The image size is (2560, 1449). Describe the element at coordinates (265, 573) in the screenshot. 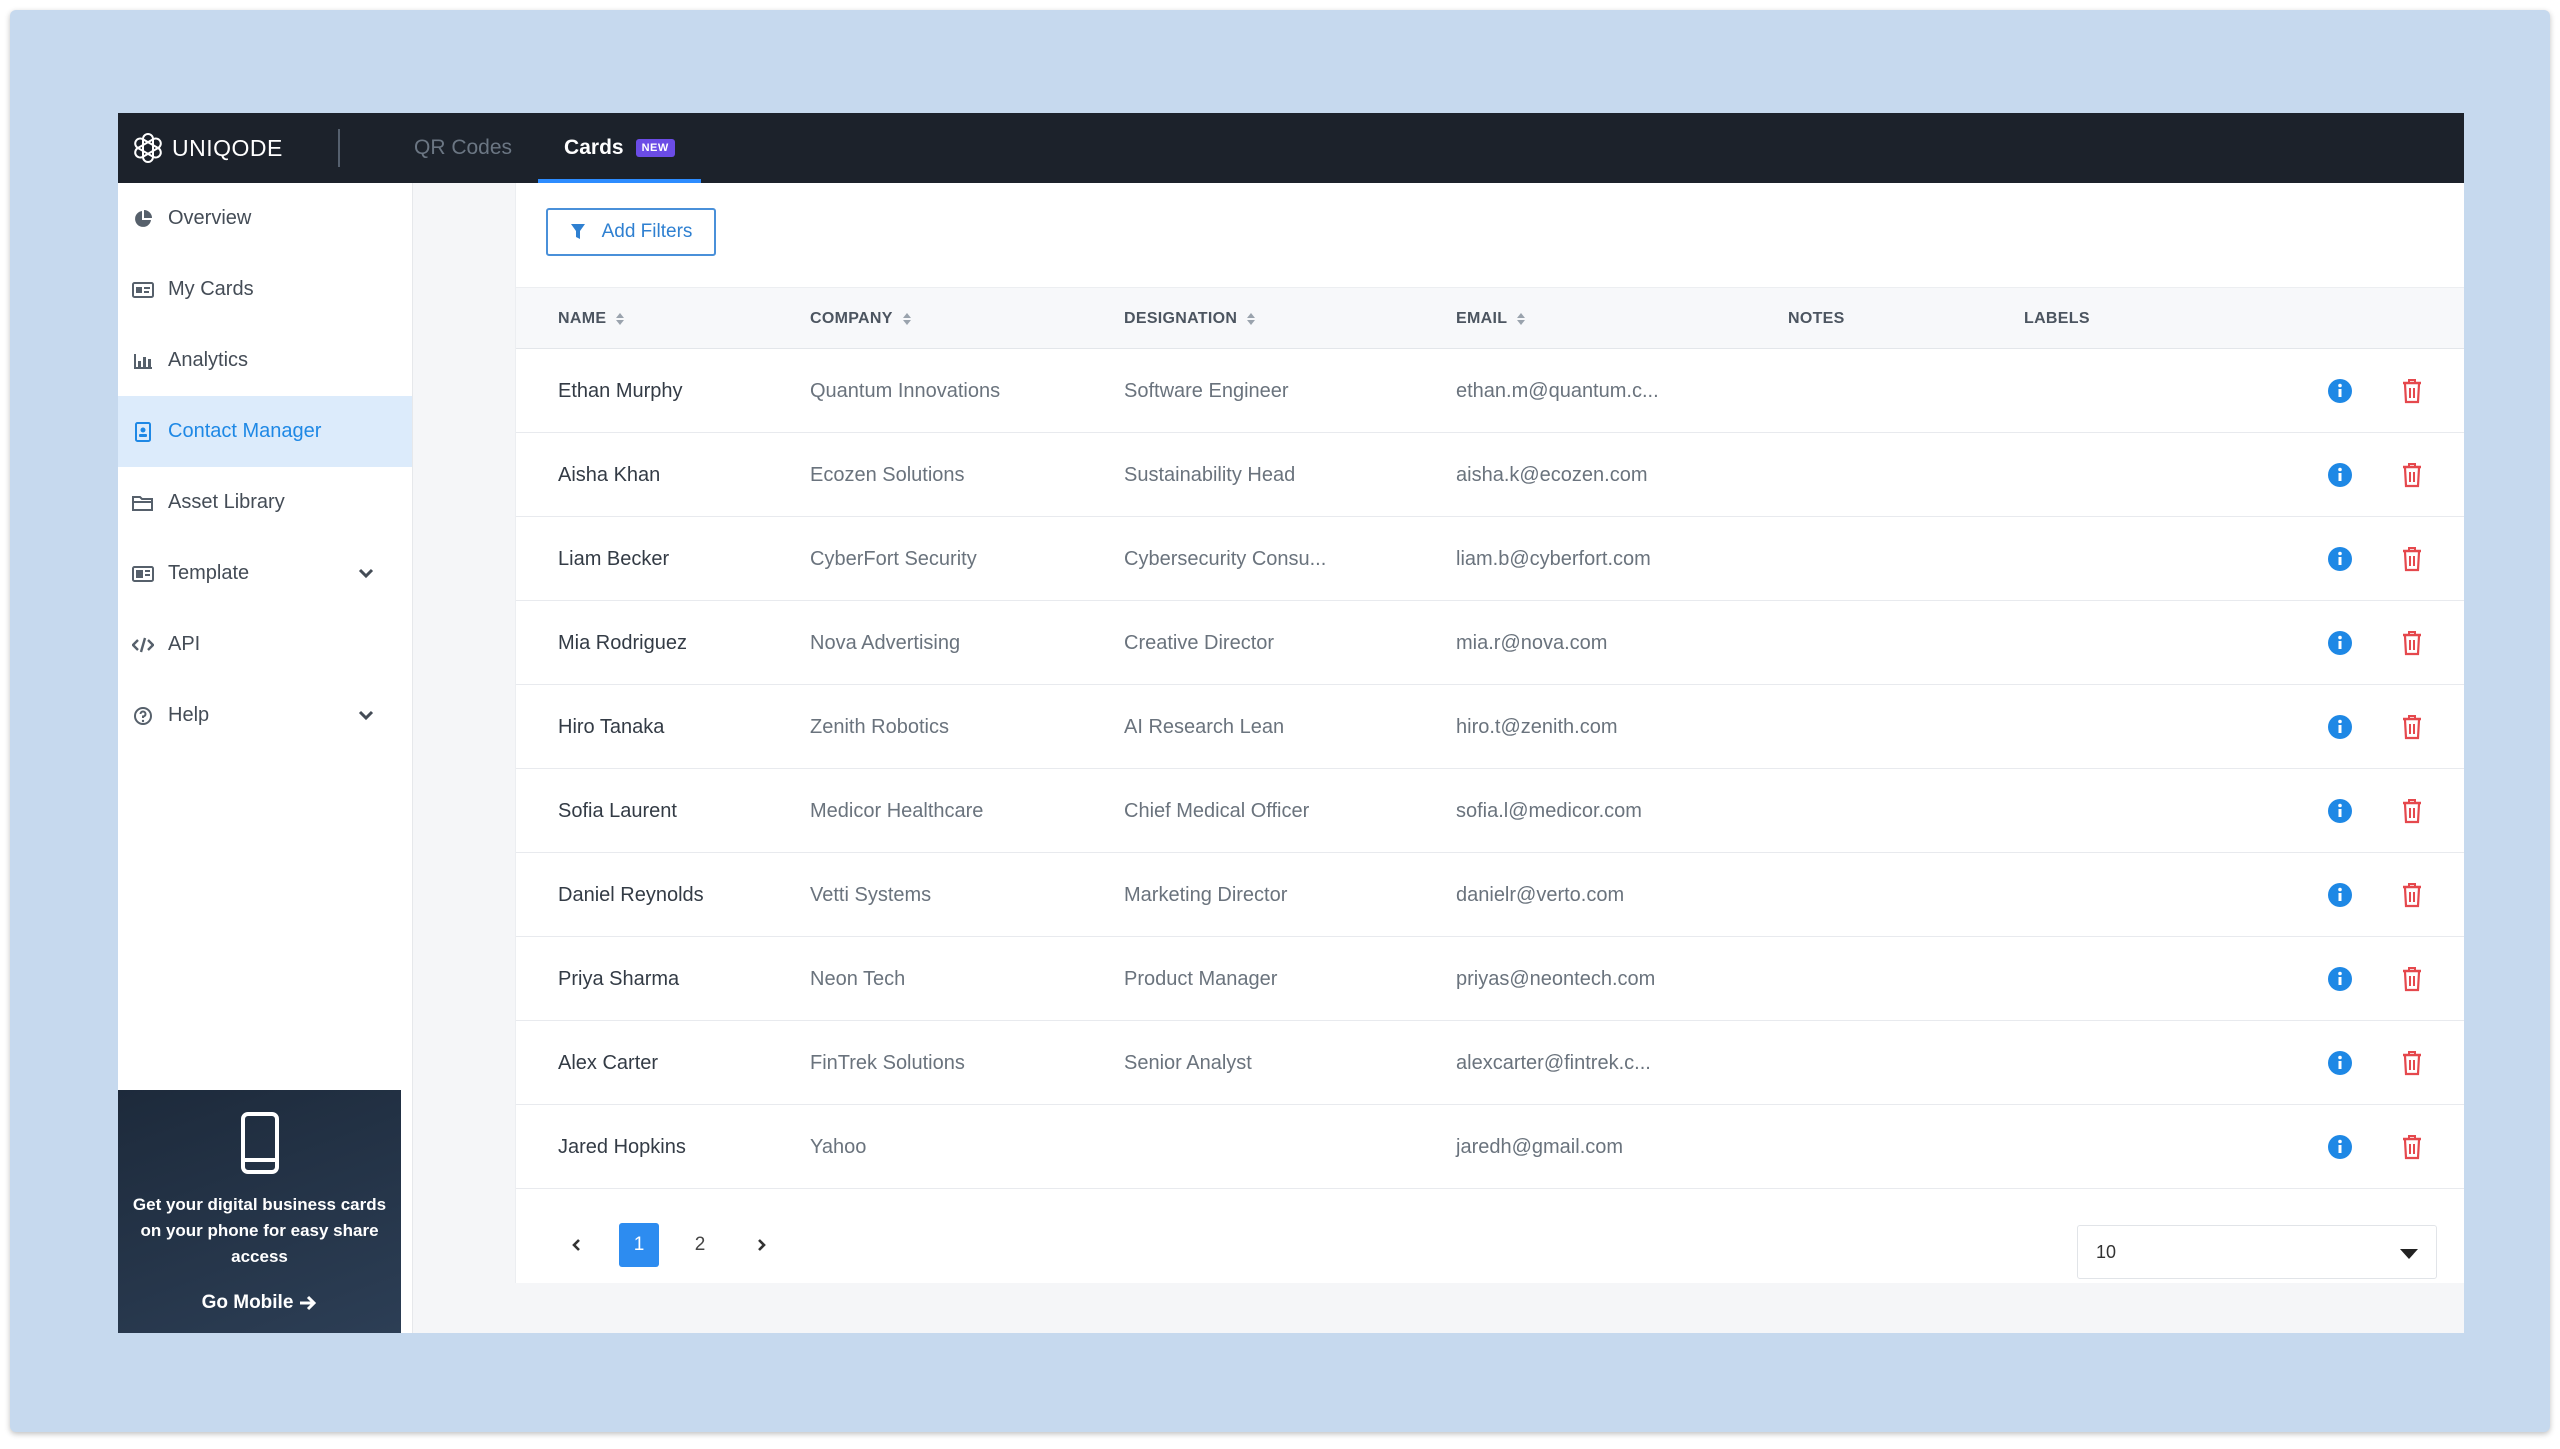

I see `sidebar-item-template: Template` at that location.